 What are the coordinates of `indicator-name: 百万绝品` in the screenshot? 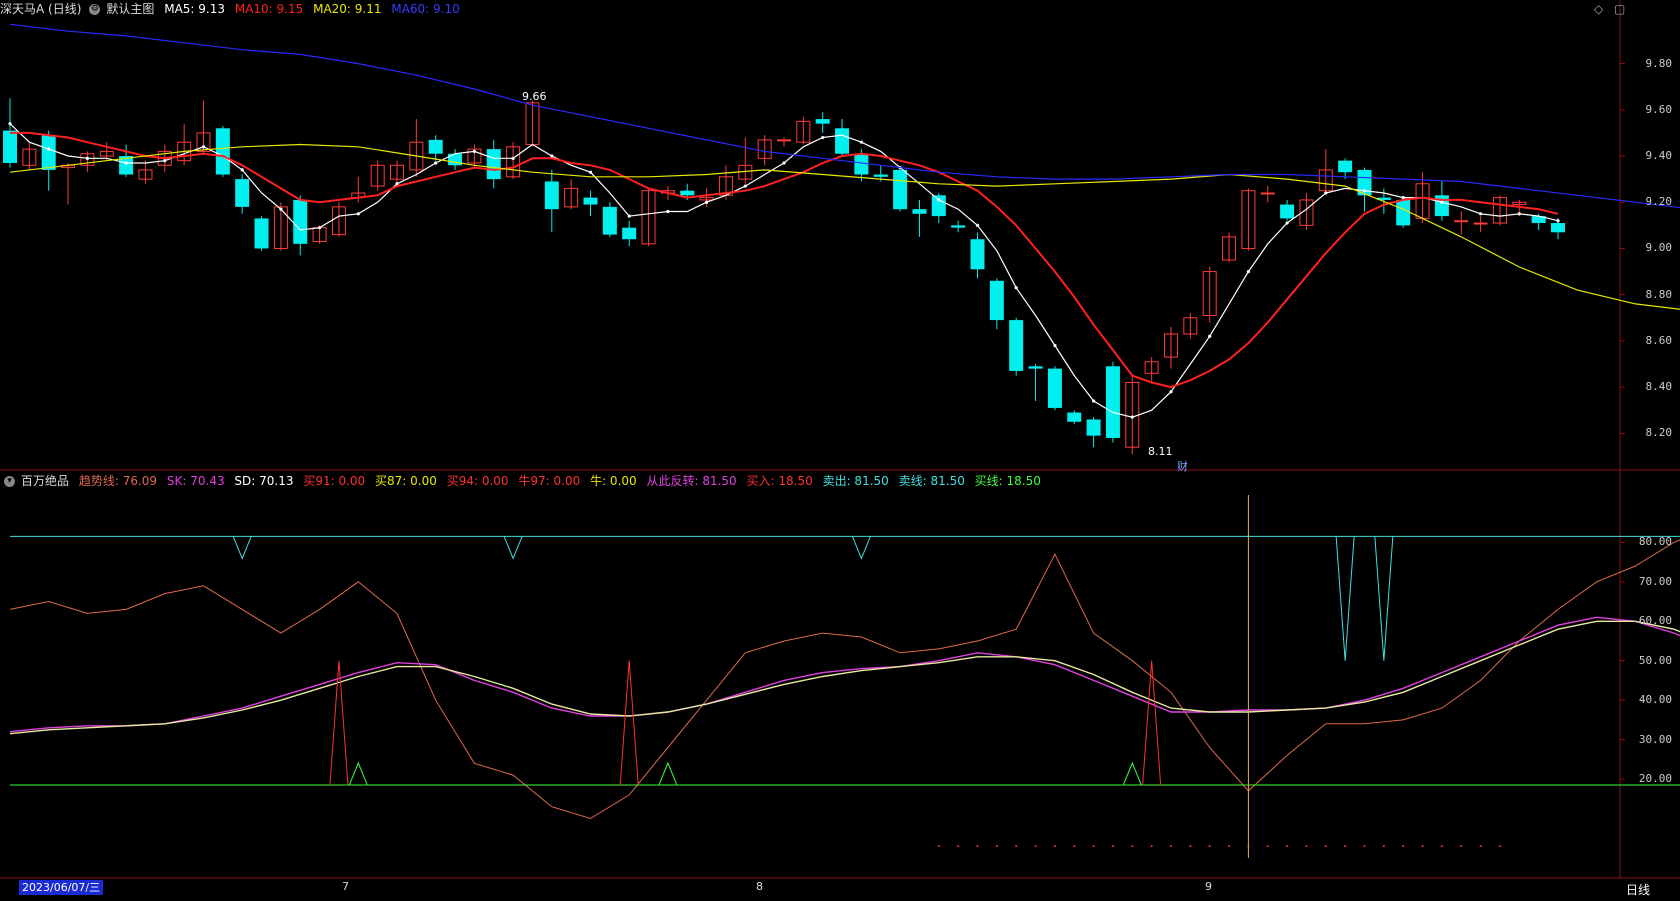 It's located at (45, 481).